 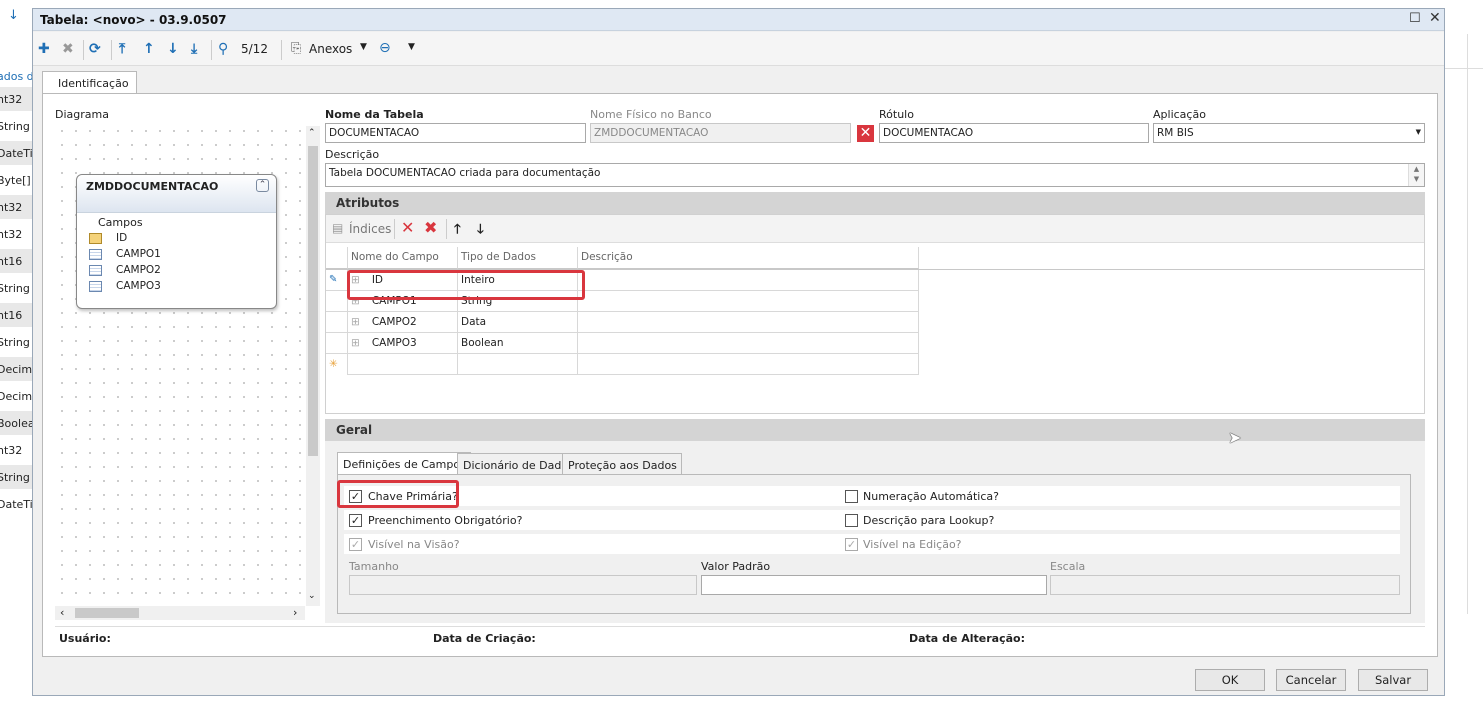 What do you see at coordinates (748, 364) in the screenshot?
I see `new-row-desc` at bounding box center [748, 364].